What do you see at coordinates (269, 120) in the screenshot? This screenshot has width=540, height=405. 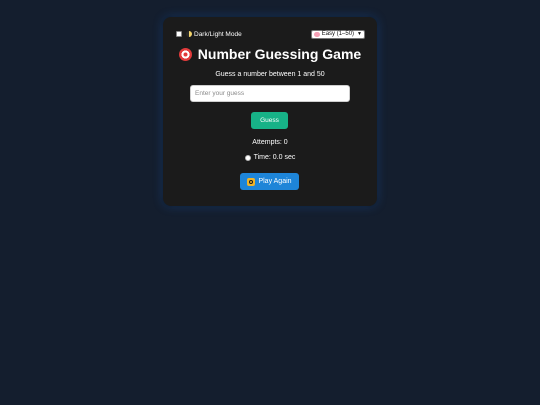 I see `guess-button: Guess` at bounding box center [269, 120].